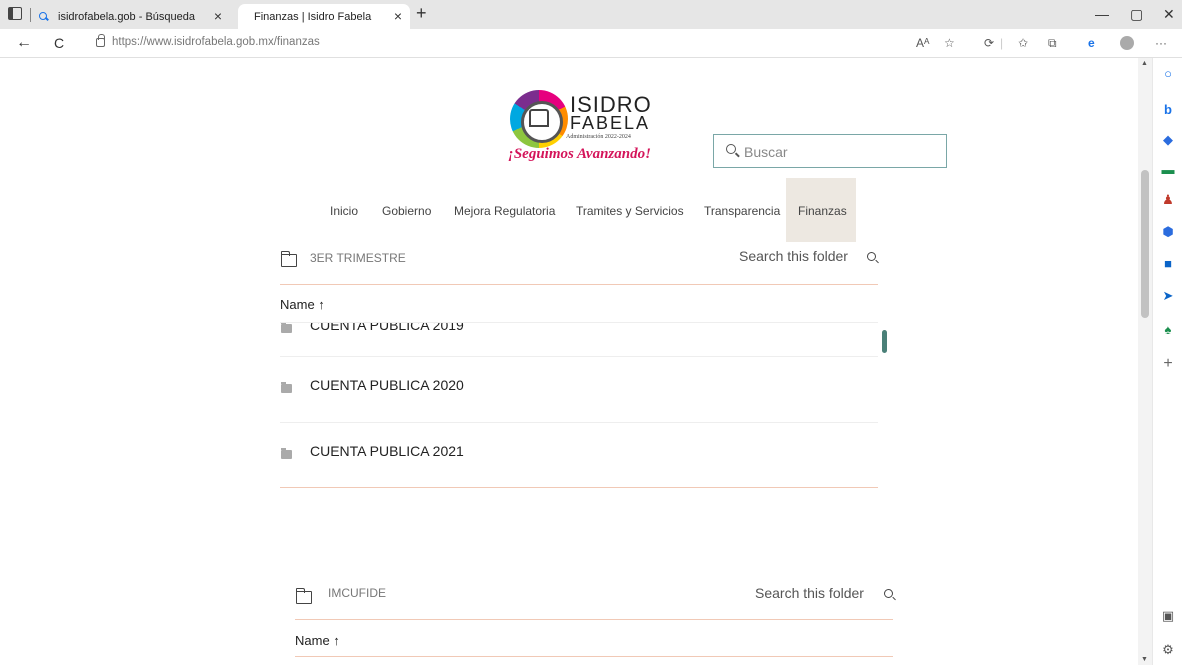  Describe the element at coordinates (742, 211) in the screenshot. I see `nav-item-transparencia: Transparencia` at that location.